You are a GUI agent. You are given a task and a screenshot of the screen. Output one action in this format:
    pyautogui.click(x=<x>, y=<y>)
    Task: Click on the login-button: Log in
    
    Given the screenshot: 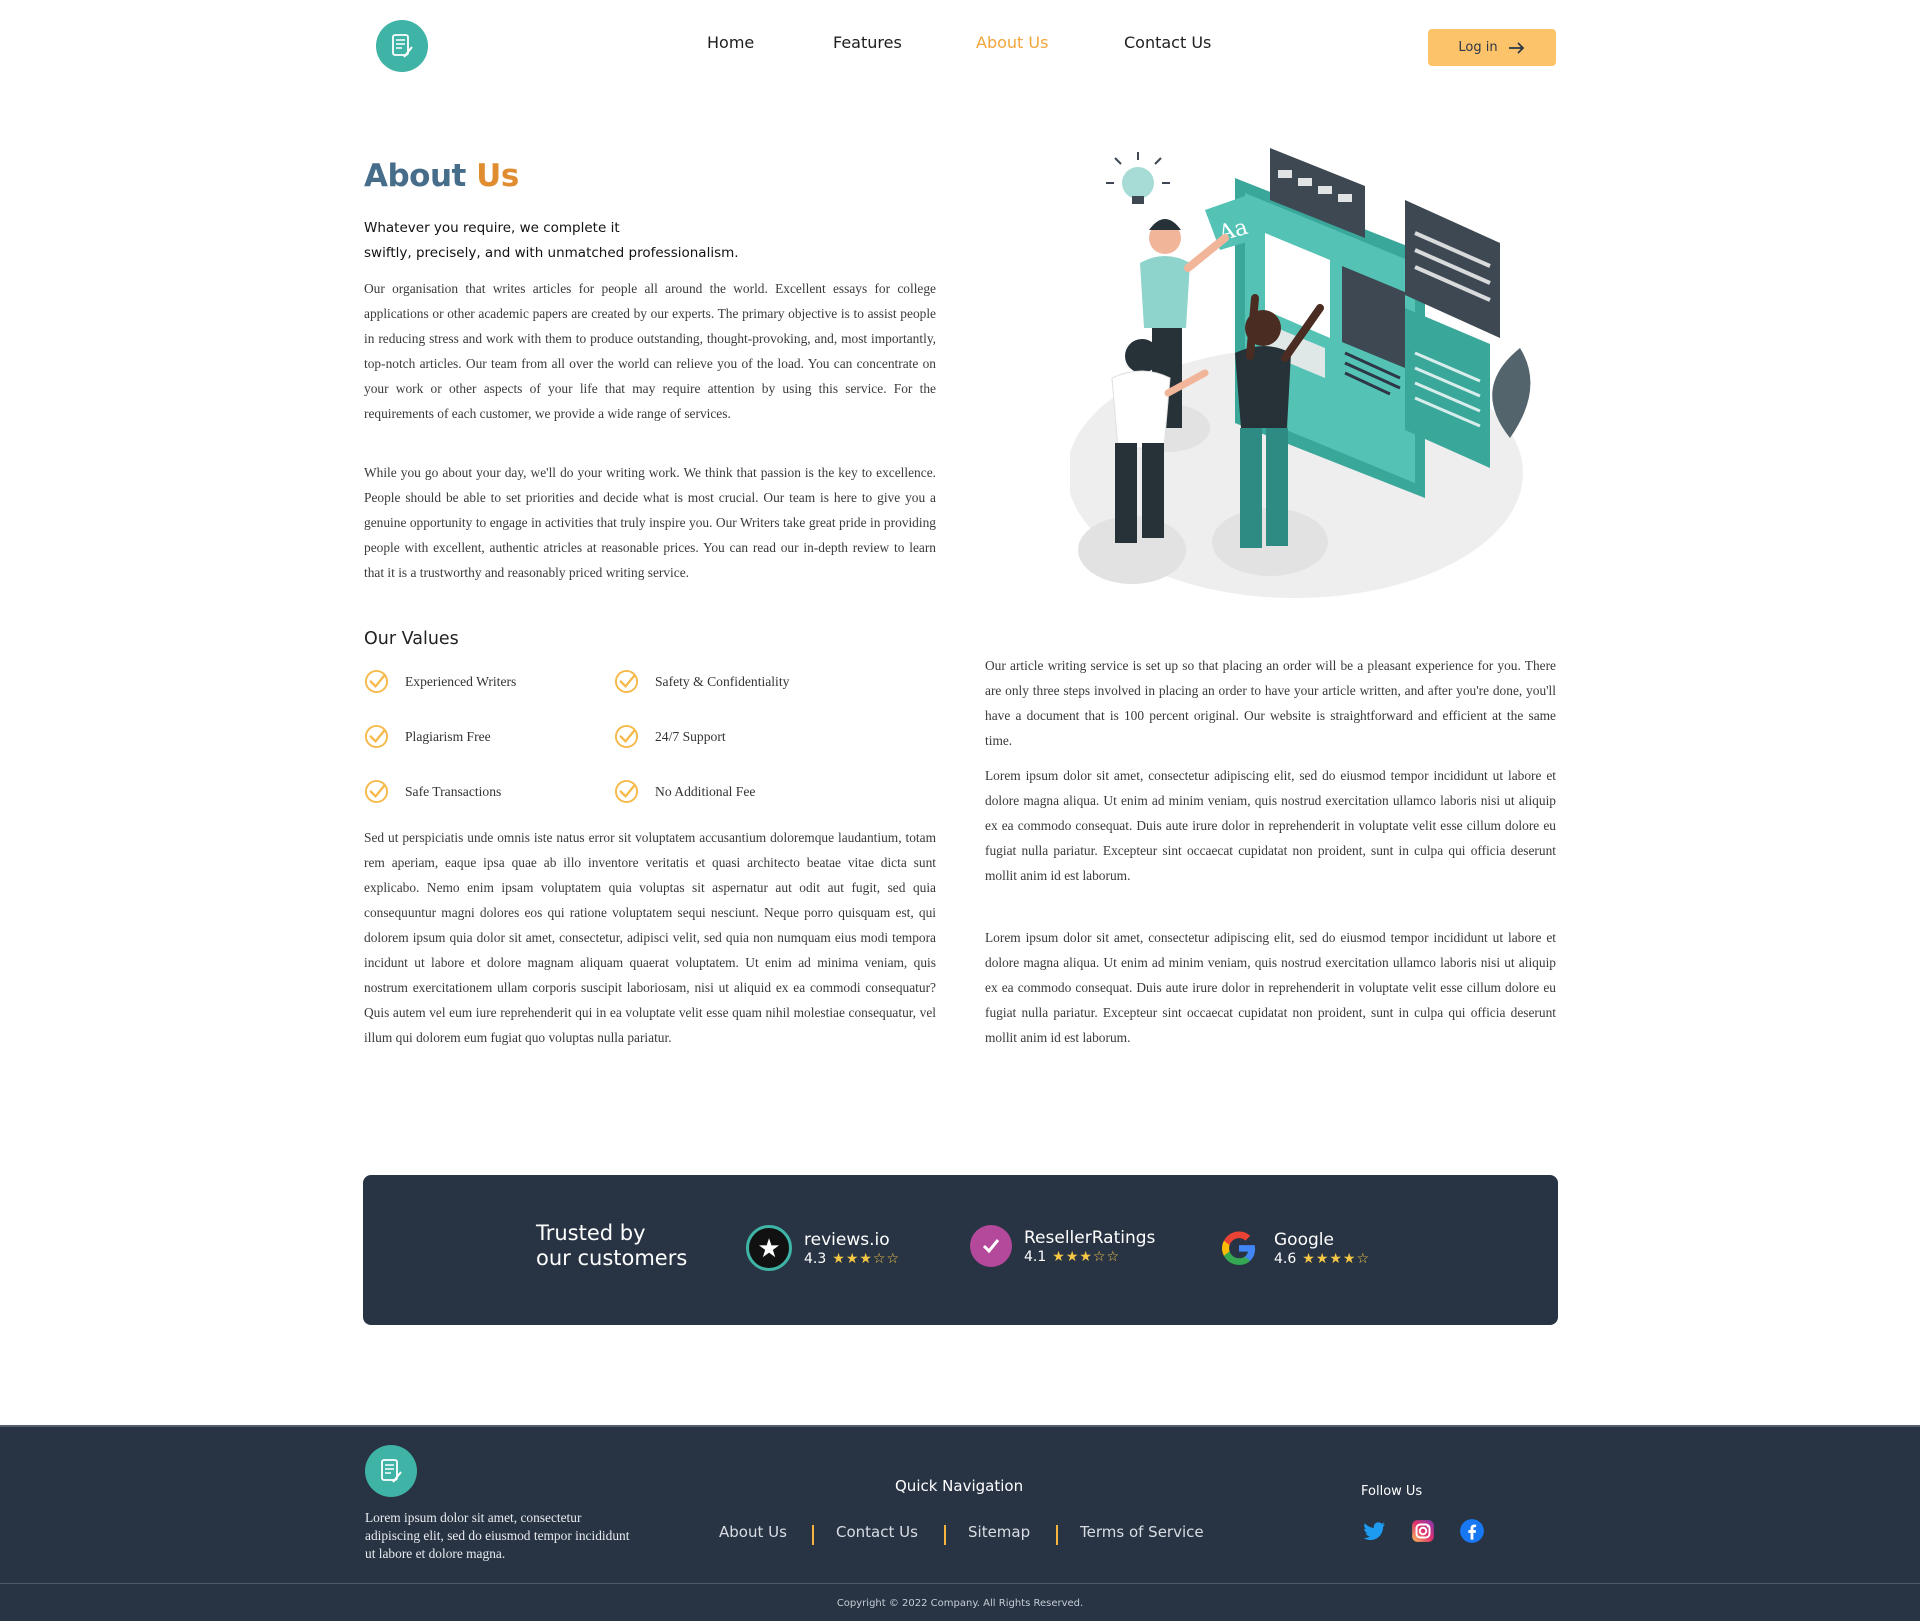 What is the action you would take?
    pyautogui.click(x=1492, y=47)
    